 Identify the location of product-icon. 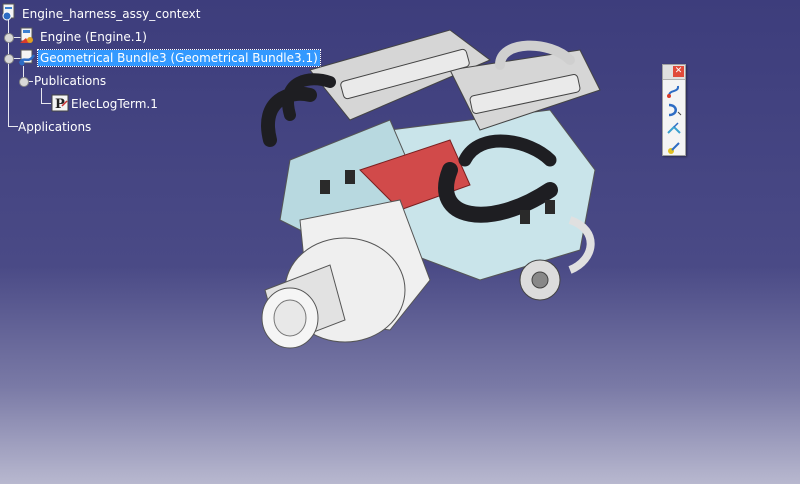
(10, 12).